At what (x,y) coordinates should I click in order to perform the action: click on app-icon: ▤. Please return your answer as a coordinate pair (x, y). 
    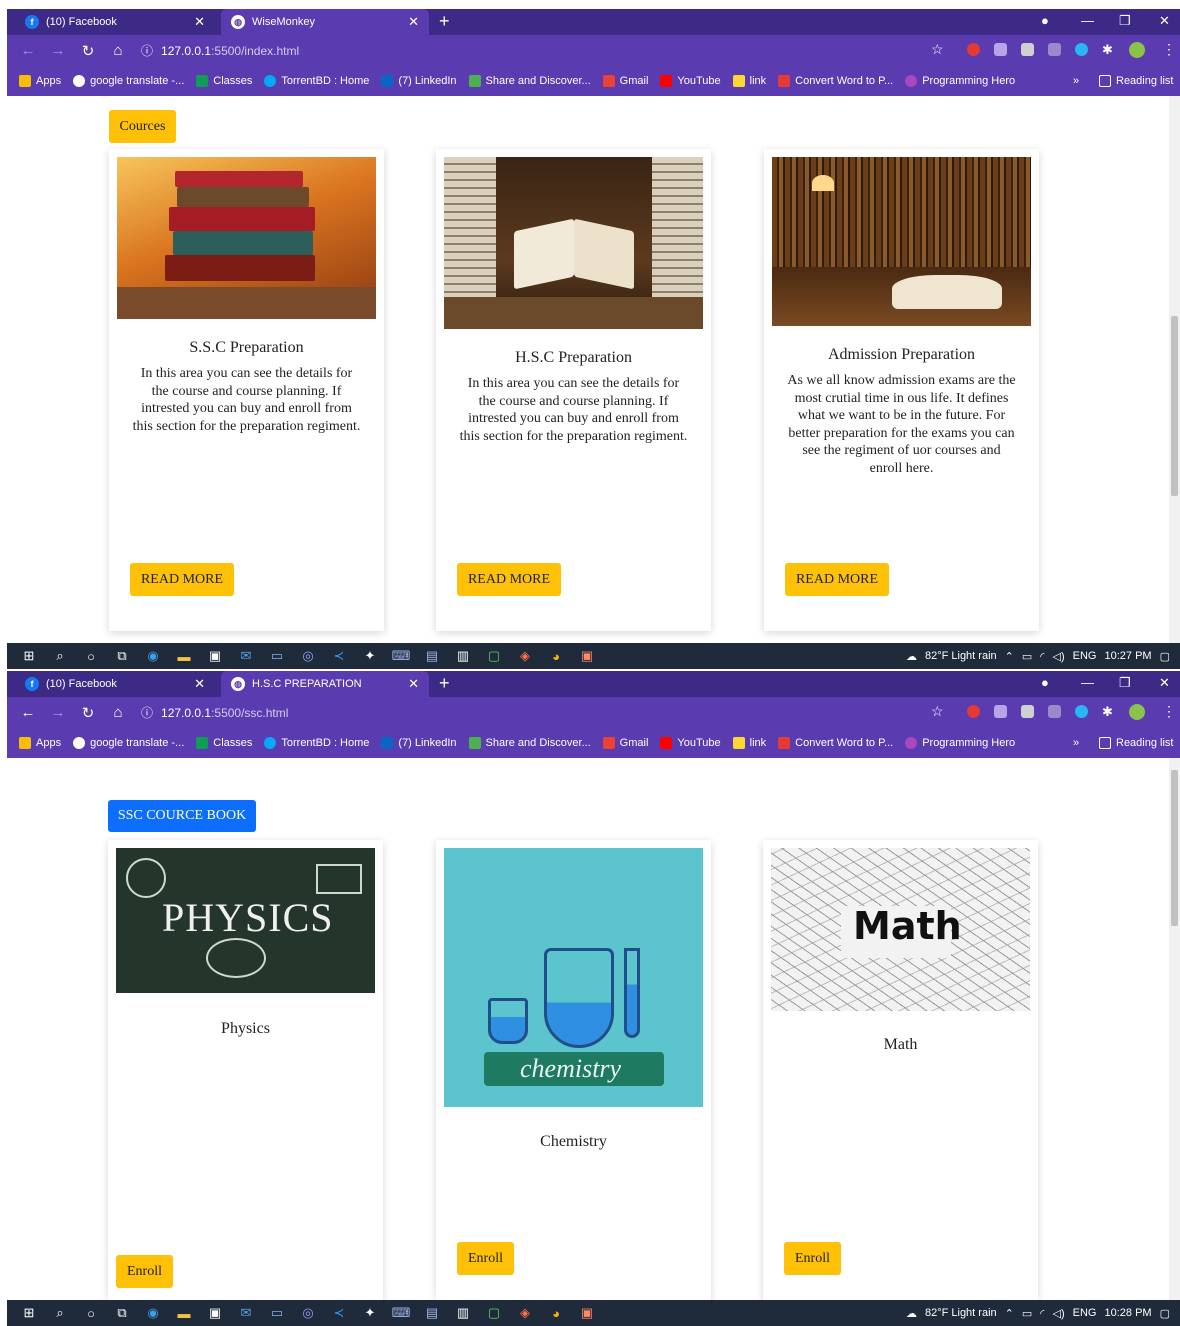
    Looking at the image, I should click on (432, 1313).